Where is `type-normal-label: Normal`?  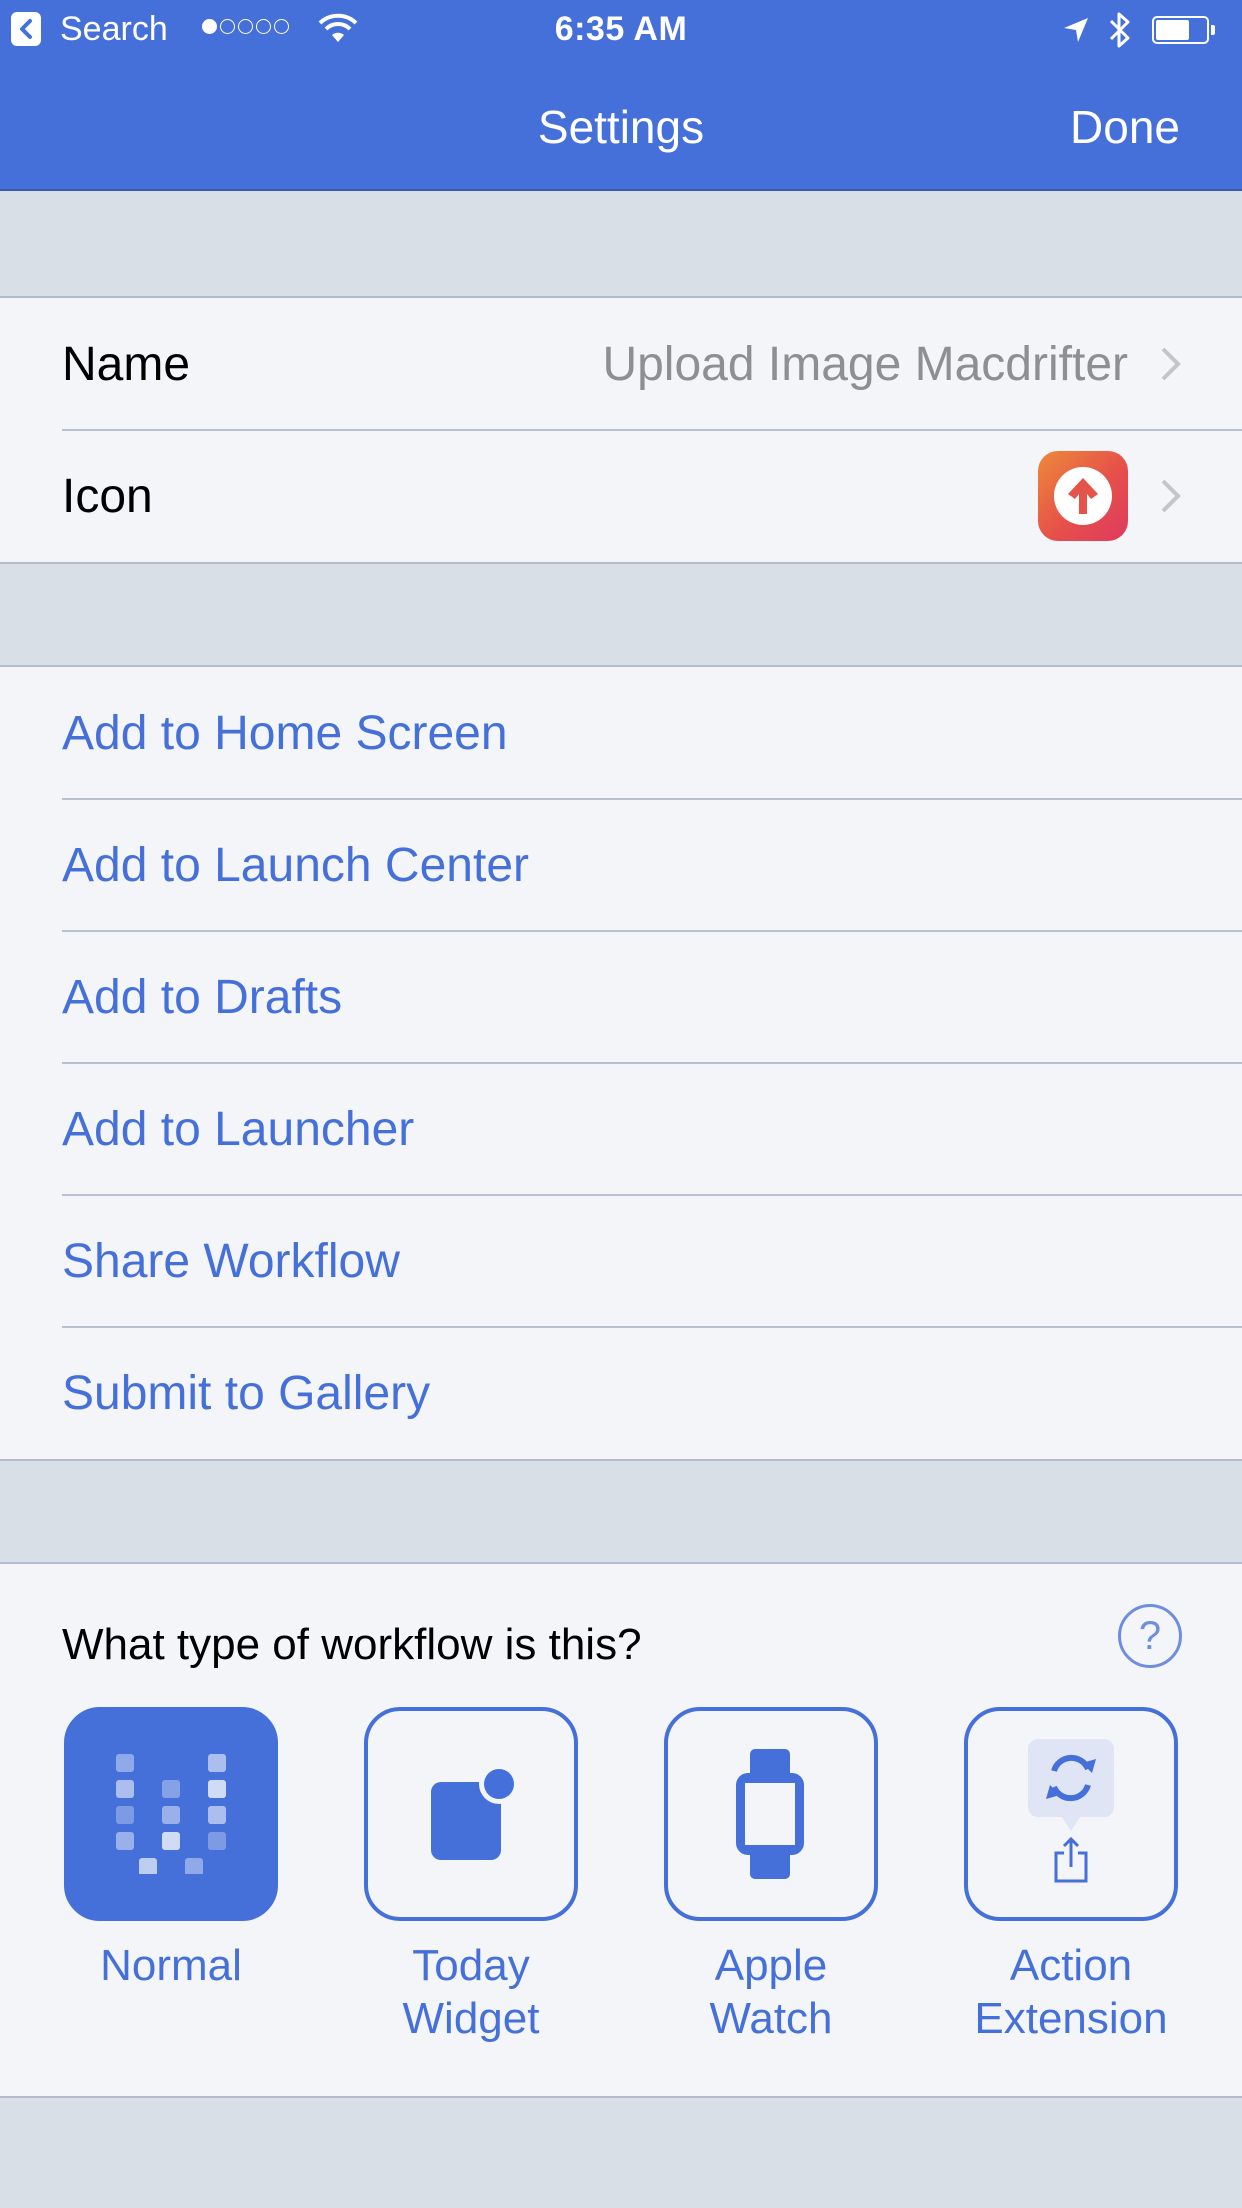
type-normal-label: Normal is located at coordinates (171, 1965).